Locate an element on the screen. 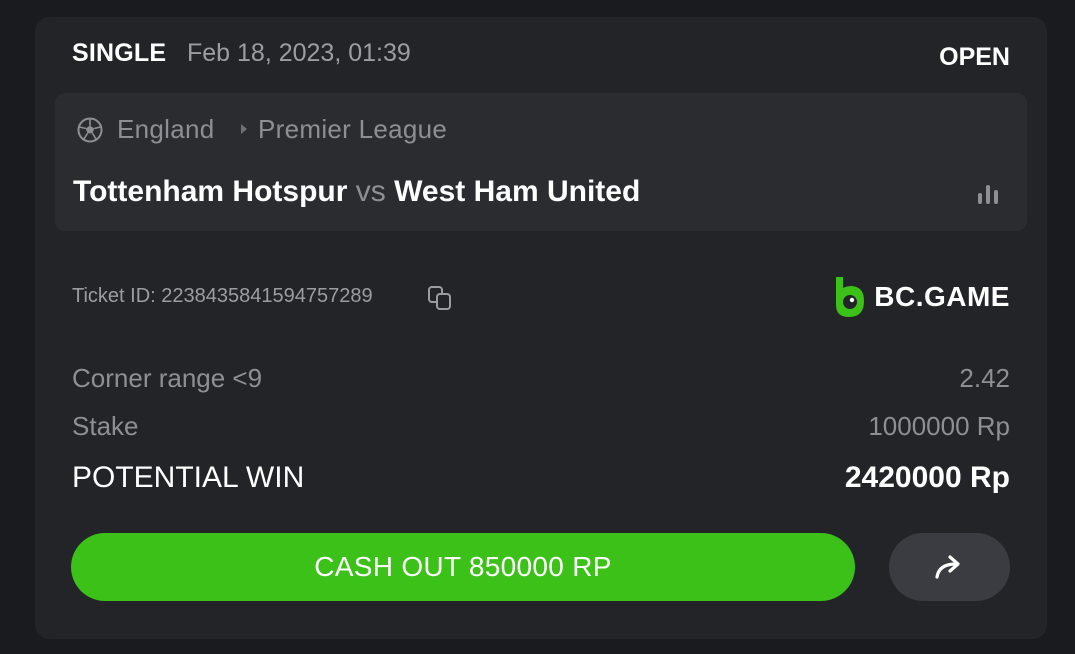  bet-status: OPEN is located at coordinates (974, 57).